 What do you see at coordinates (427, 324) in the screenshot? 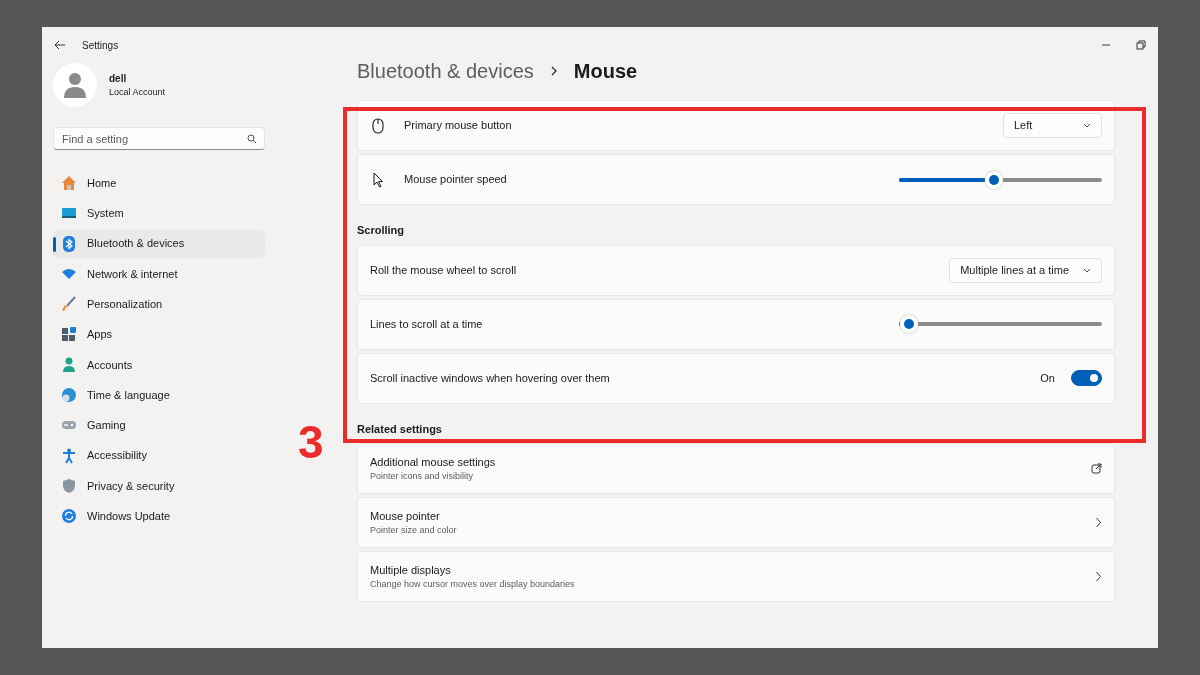
I see `setting-label: Lines to scroll at a time` at bounding box center [427, 324].